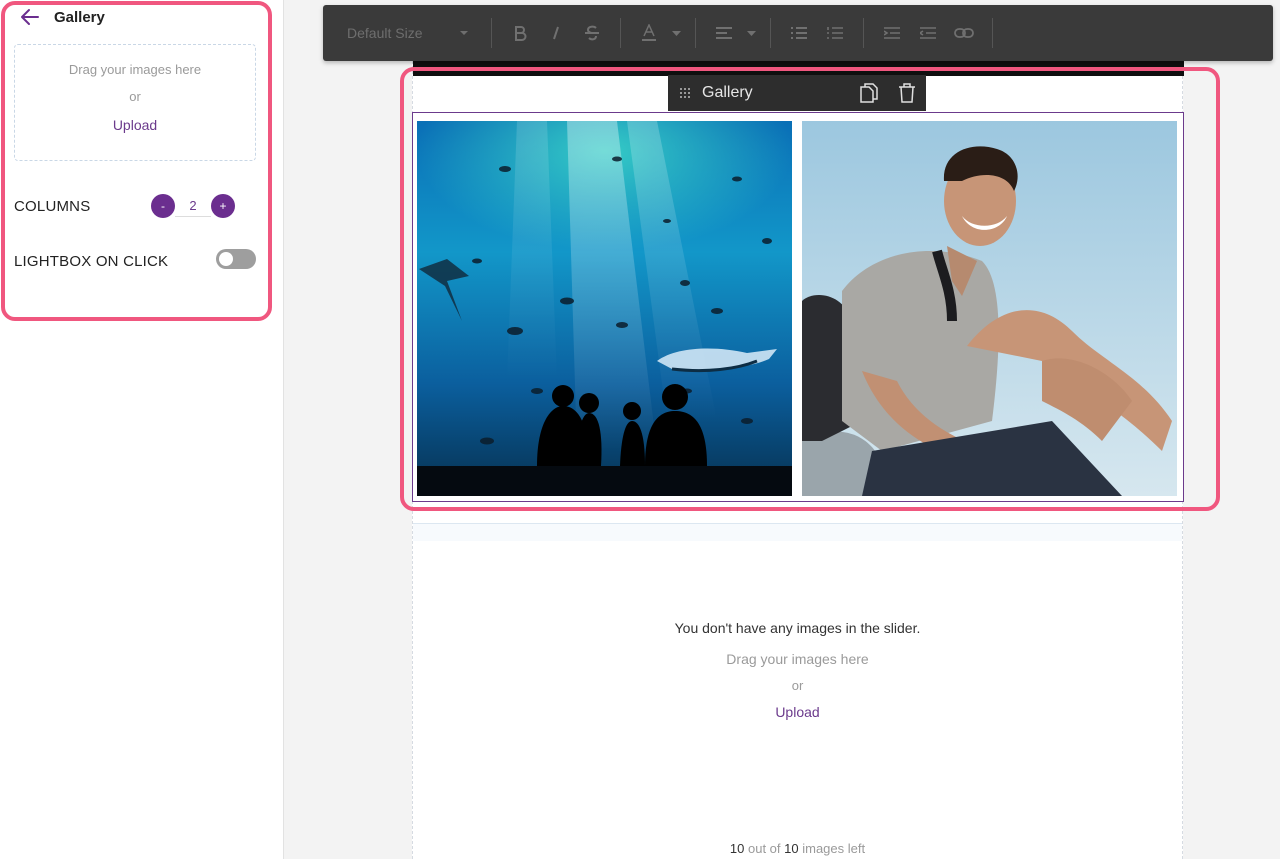  I want to click on text-color-button, so click(649, 33).